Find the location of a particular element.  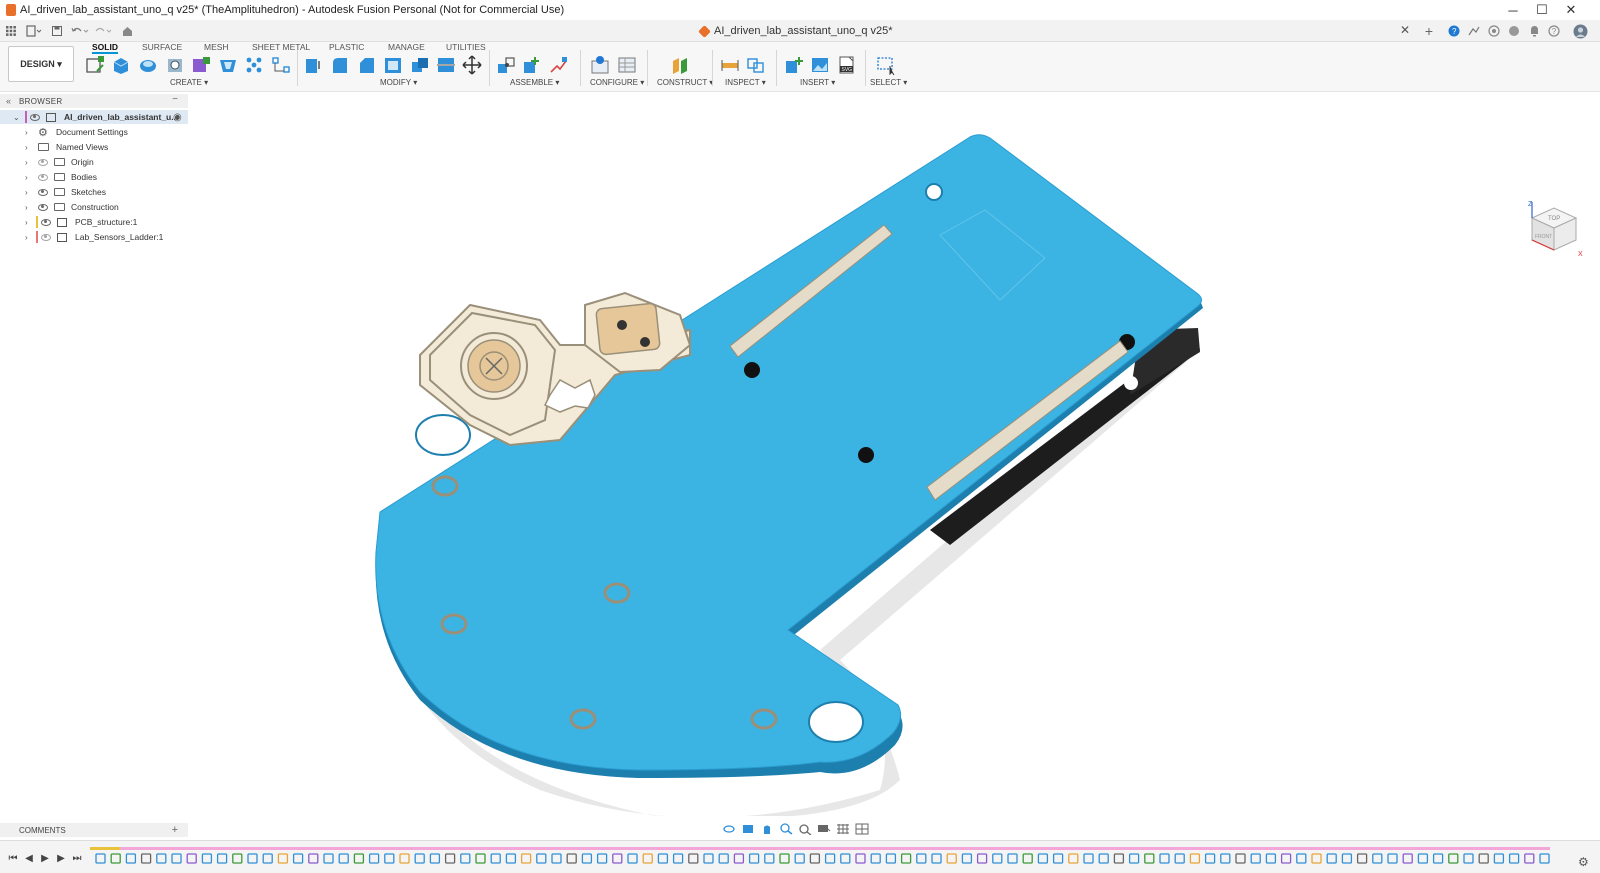

app-grid-icon is located at coordinates (11, 31).